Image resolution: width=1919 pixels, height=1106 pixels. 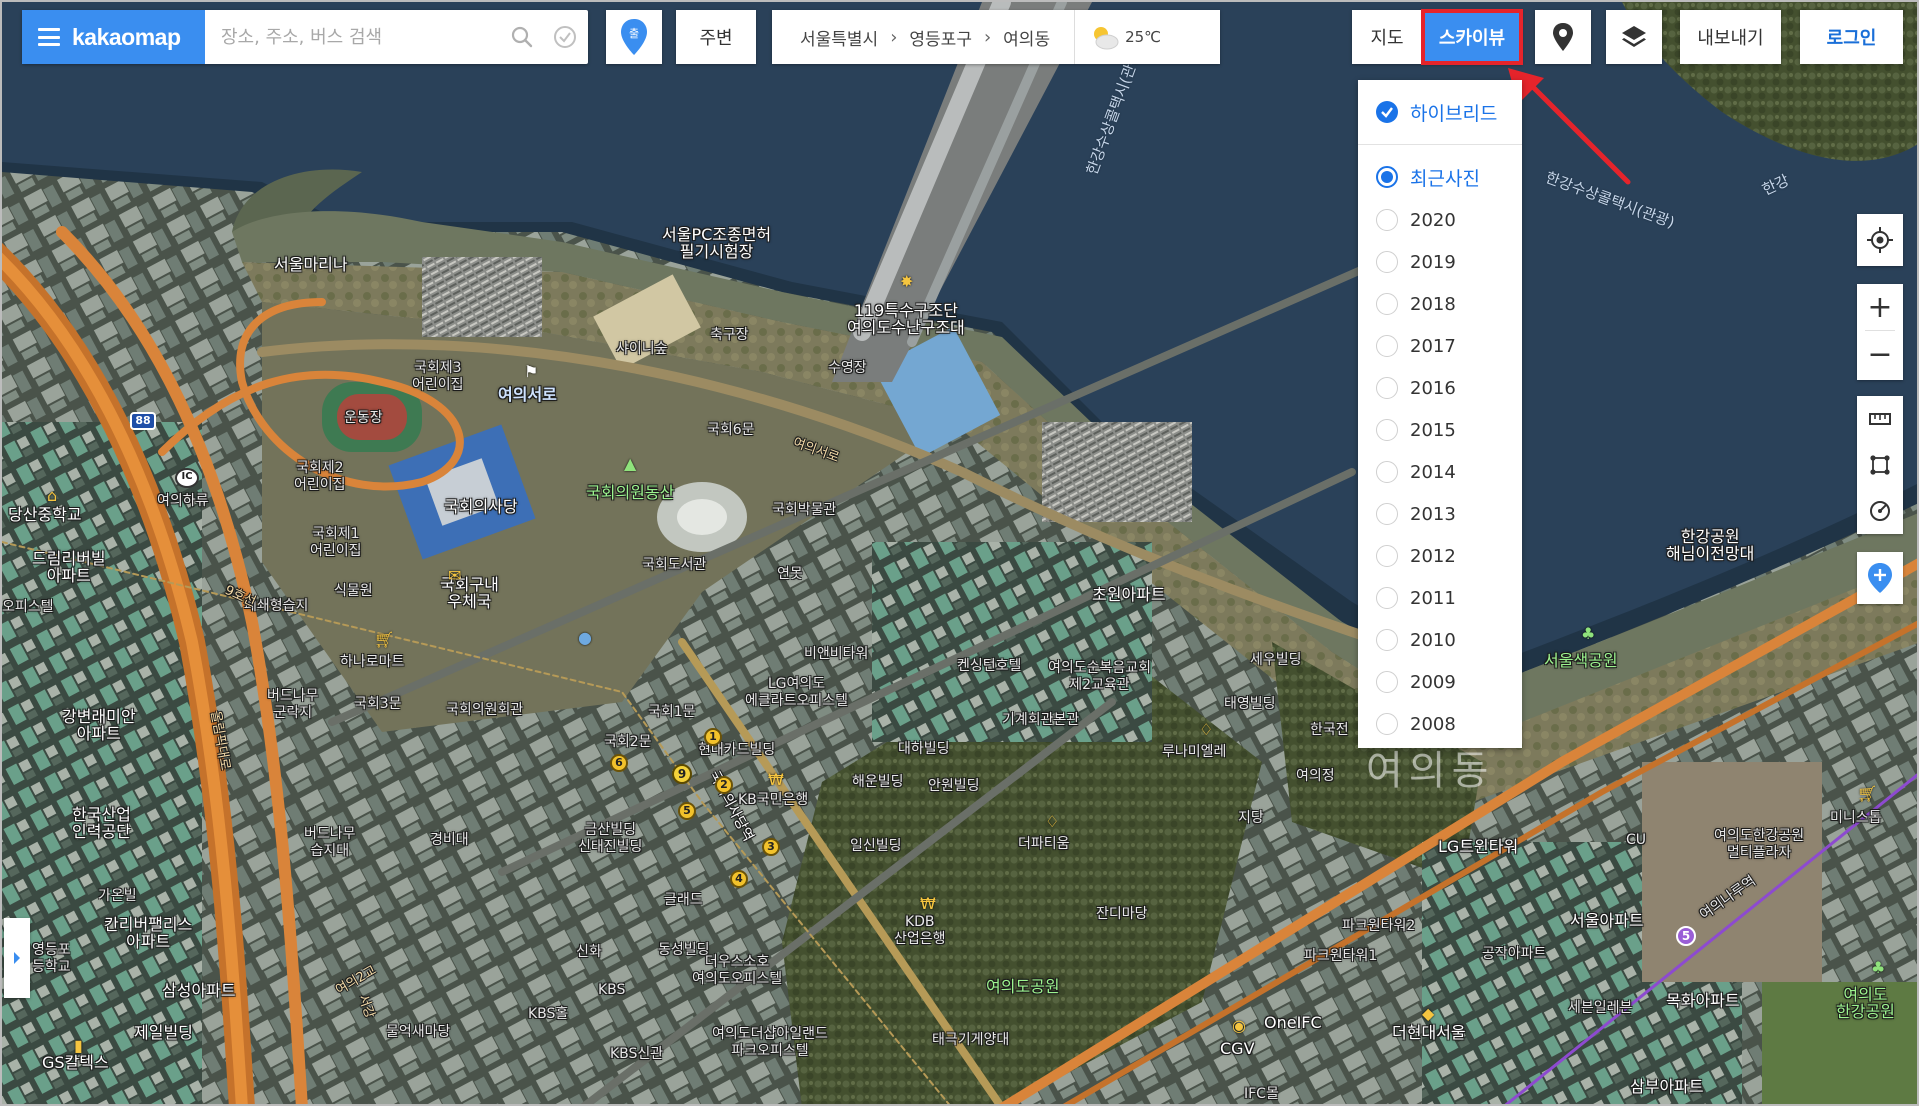 What do you see at coordinates (1478, 846) in the screenshot?
I see `map-label-lgtwin: LG트윈타워` at bounding box center [1478, 846].